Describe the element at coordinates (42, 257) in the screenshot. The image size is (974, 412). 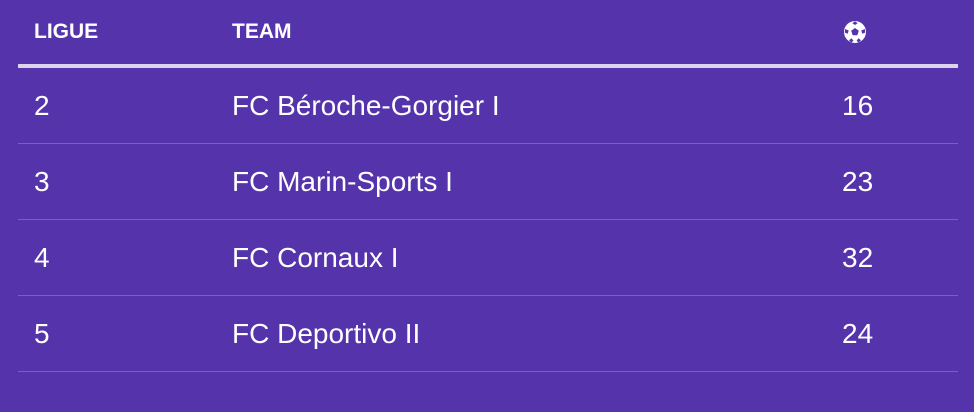
I see `ligue-cell: 4` at that location.